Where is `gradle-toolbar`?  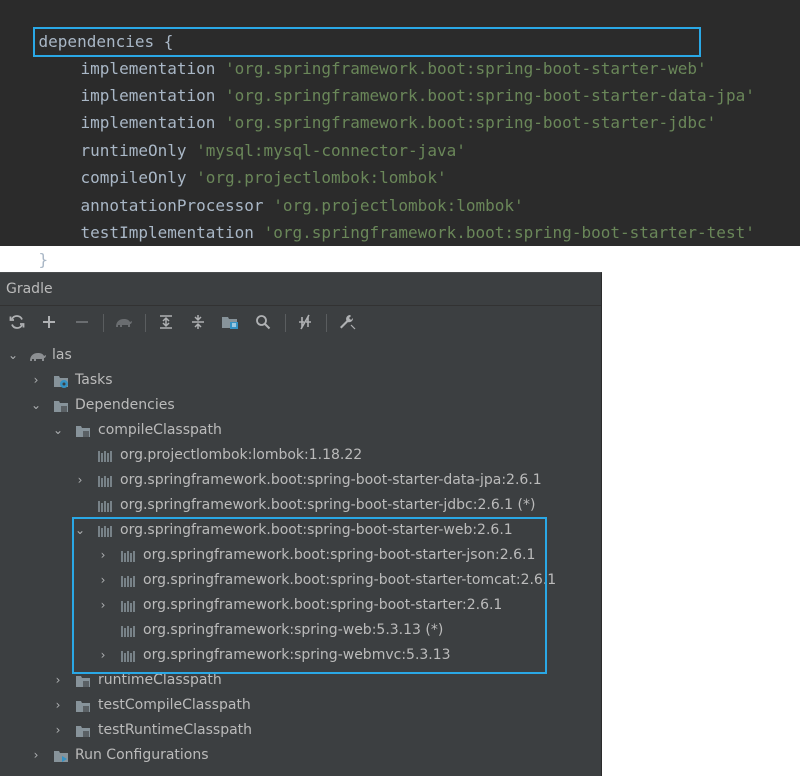 gradle-toolbar is located at coordinates (300, 322).